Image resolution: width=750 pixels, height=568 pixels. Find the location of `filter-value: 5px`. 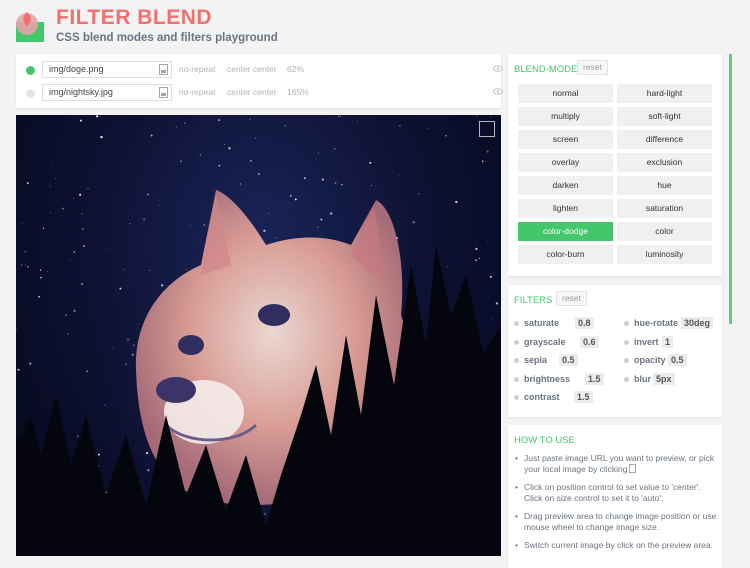

filter-value: 5px is located at coordinates (664, 378).